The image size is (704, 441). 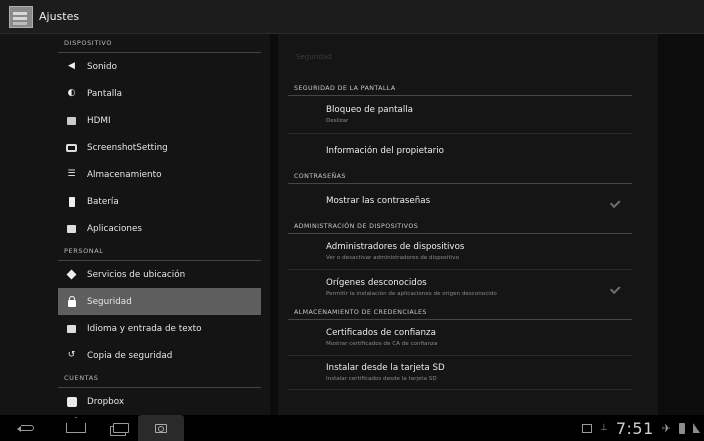 What do you see at coordinates (352, 428) in the screenshot?
I see `system-bar: ⊥ 7:51 ✈` at bounding box center [352, 428].